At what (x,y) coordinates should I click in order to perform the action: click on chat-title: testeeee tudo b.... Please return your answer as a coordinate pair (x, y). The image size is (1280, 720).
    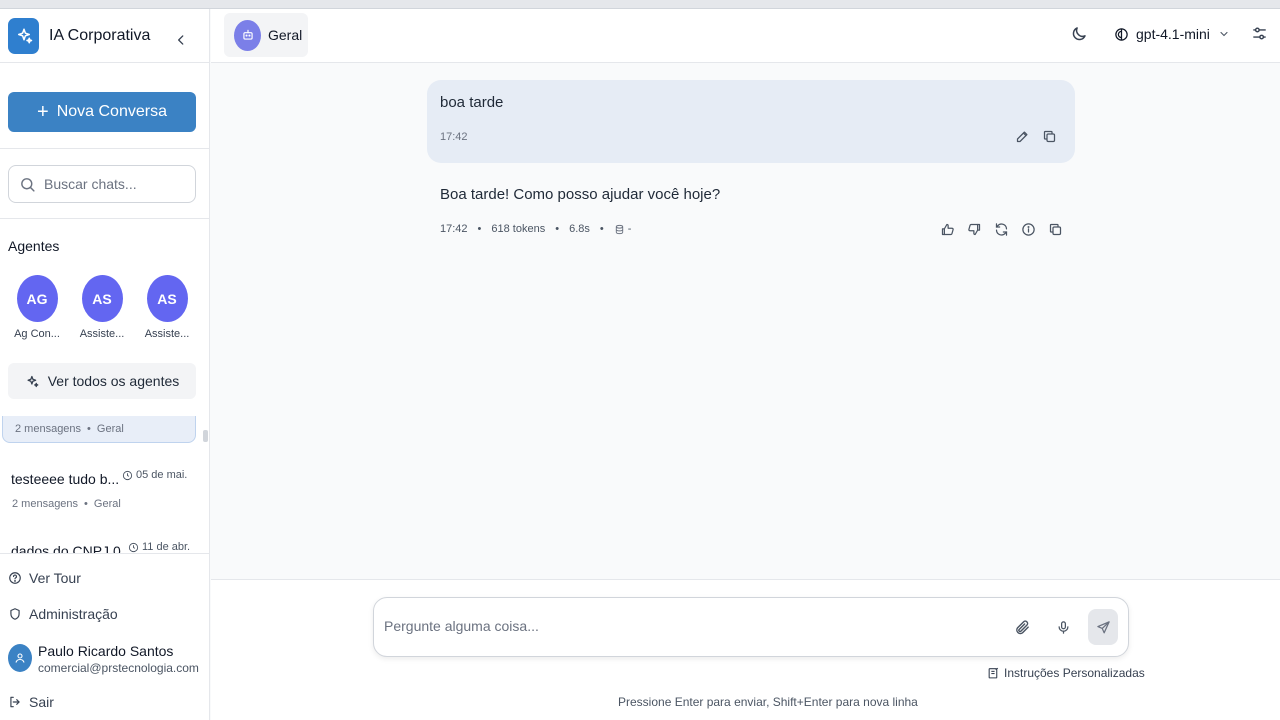
    Looking at the image, I should click on (65, 479).